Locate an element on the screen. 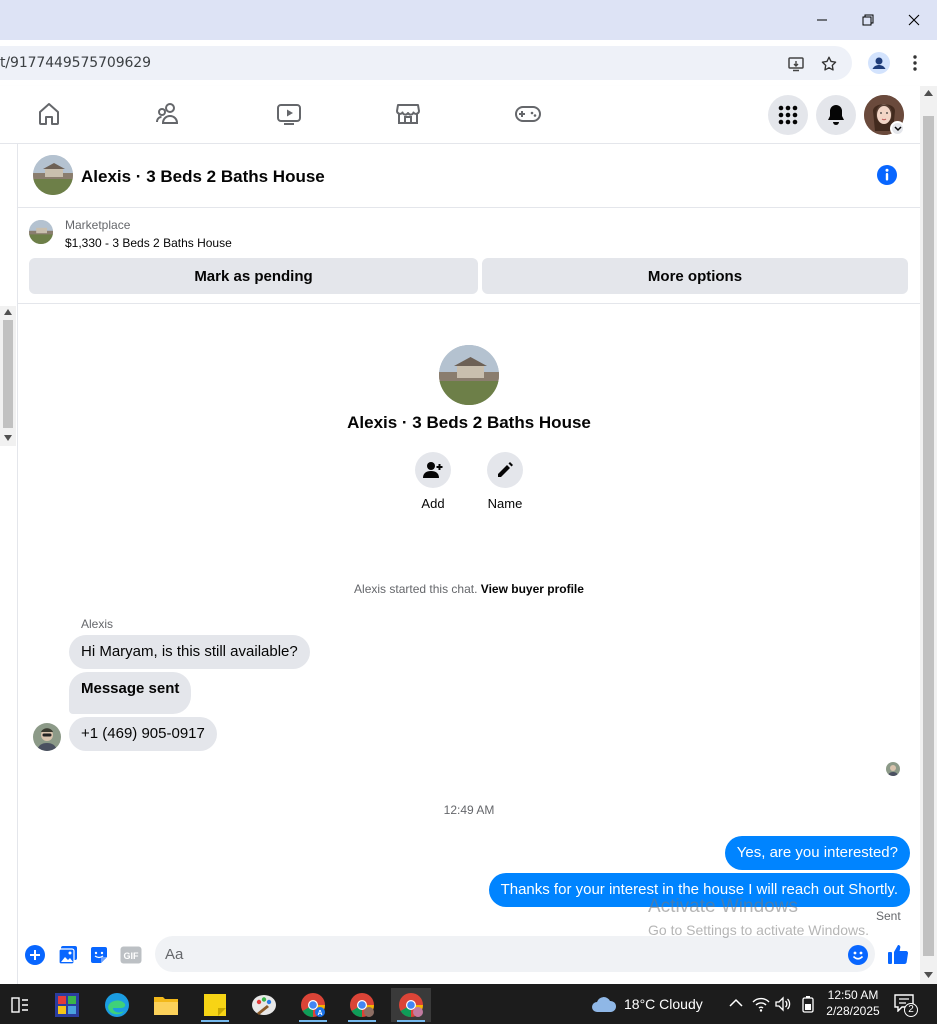 This screenshot has height=1024, width=937. task-view-button is located at coordinates (20, 1005).